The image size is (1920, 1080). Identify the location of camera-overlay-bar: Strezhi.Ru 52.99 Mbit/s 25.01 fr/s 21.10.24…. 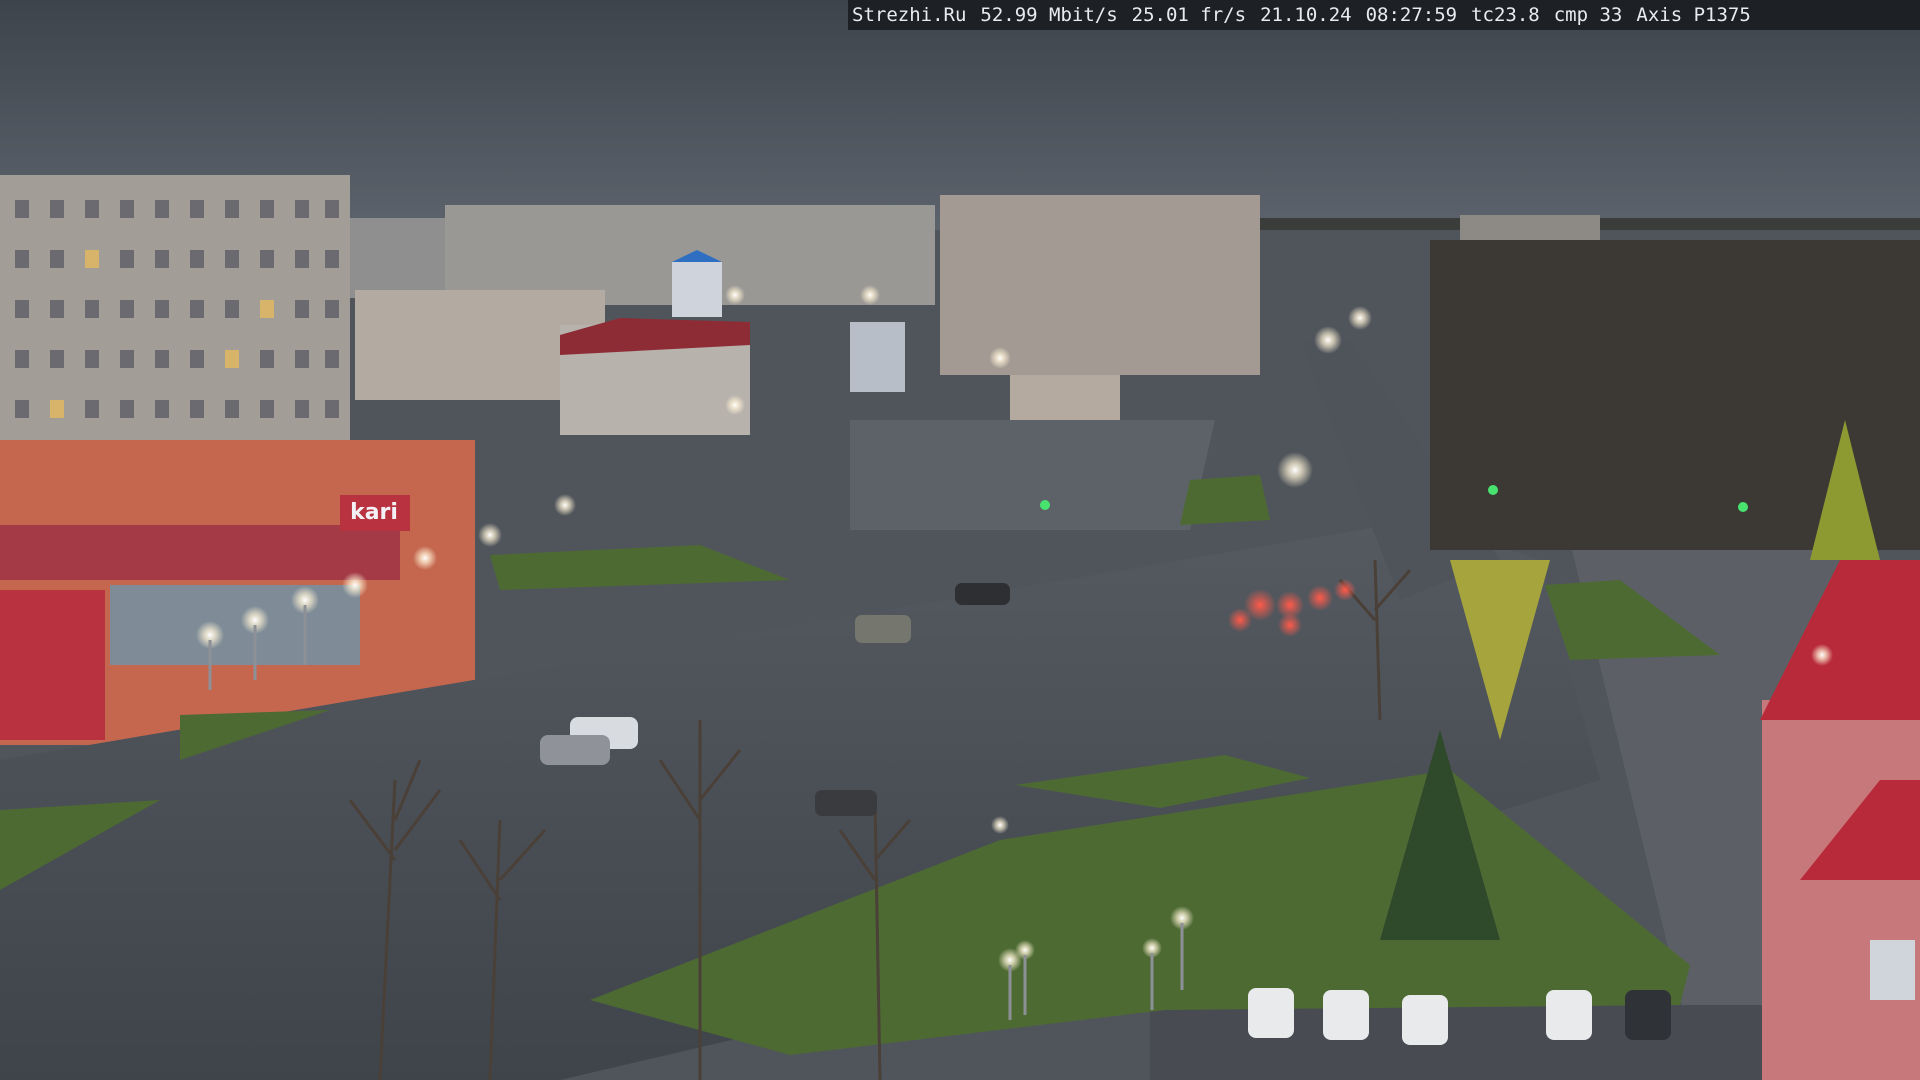
(1384, 15).